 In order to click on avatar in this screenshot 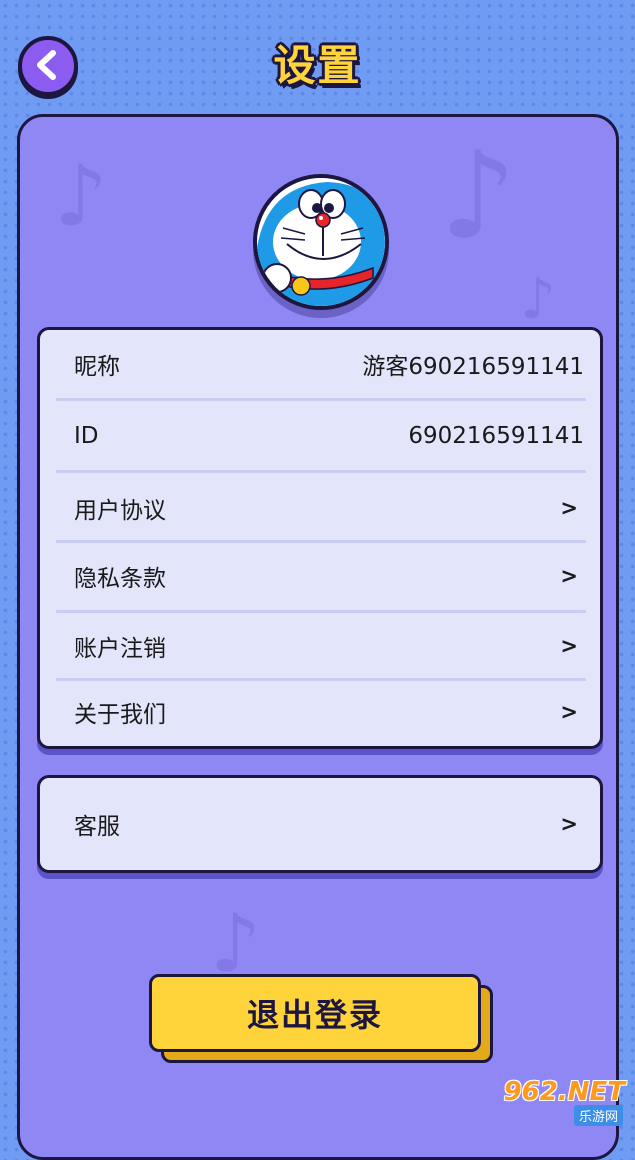, I will do `click(321, 242)`.